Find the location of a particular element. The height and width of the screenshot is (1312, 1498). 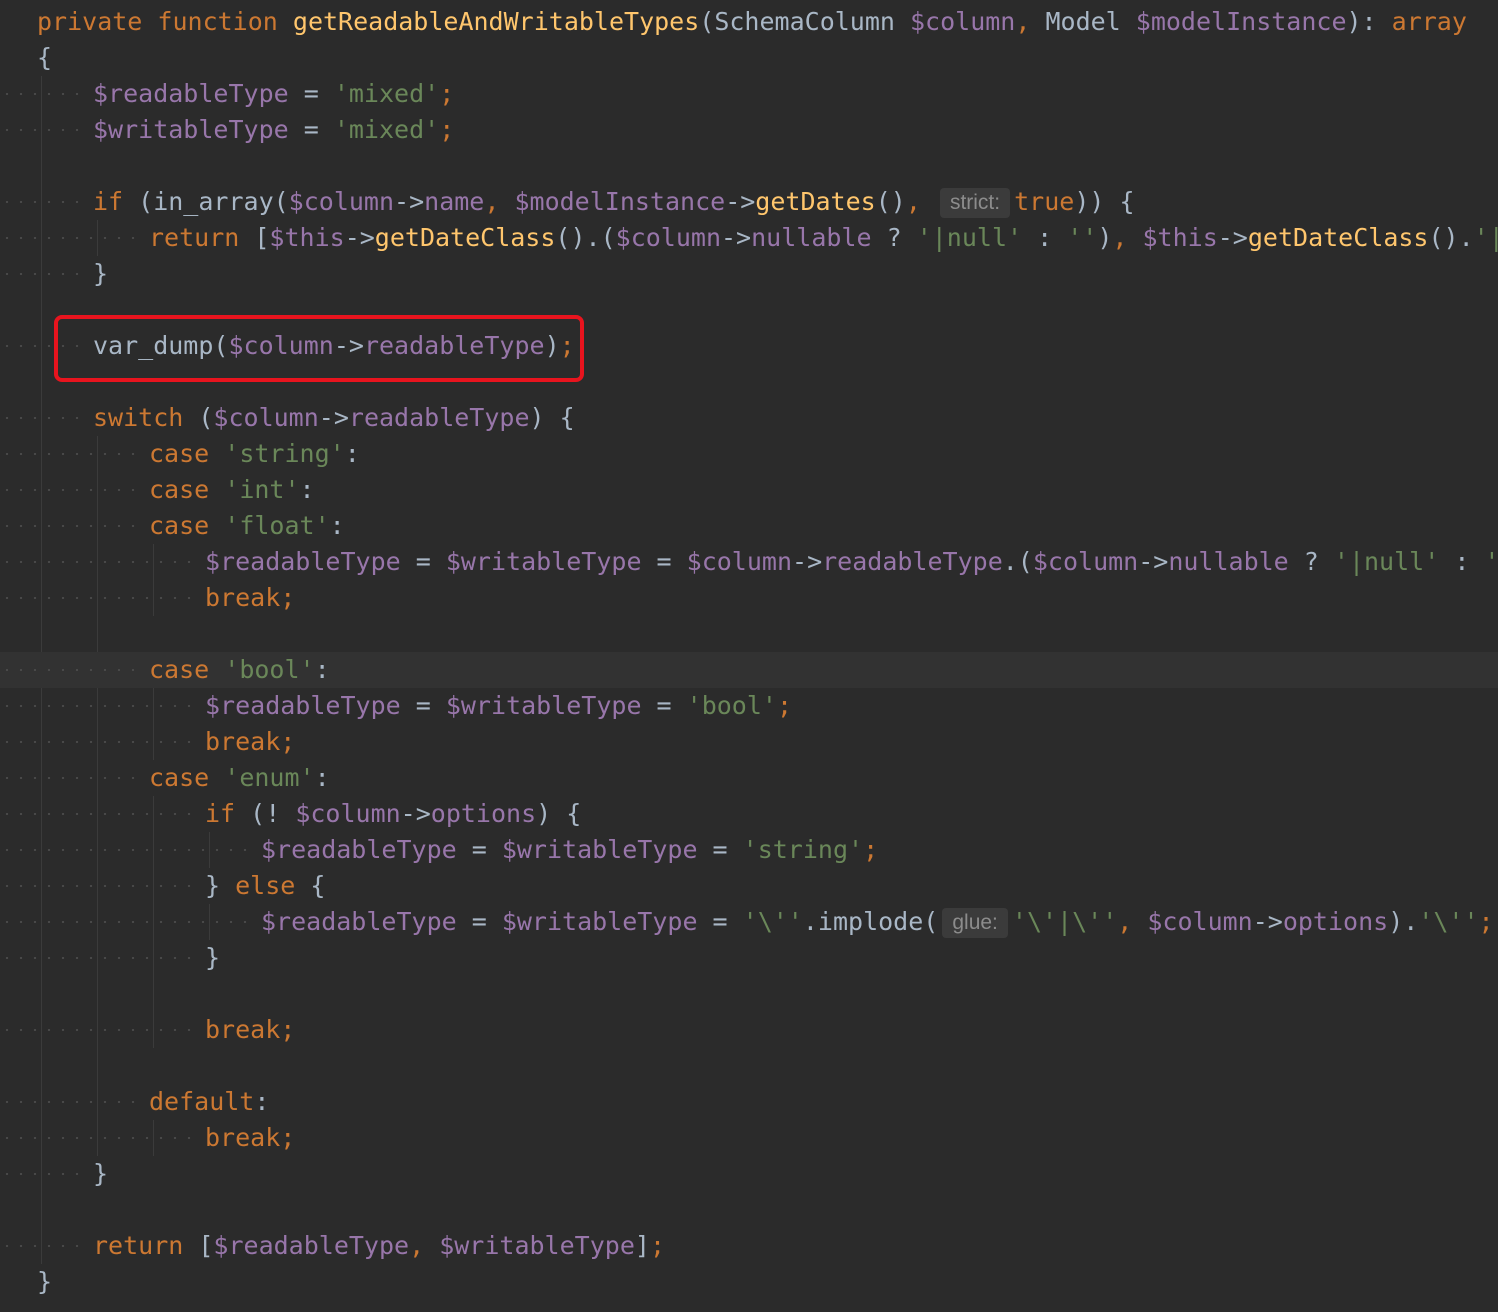

code-token: } is located at coordinates (213, 957).